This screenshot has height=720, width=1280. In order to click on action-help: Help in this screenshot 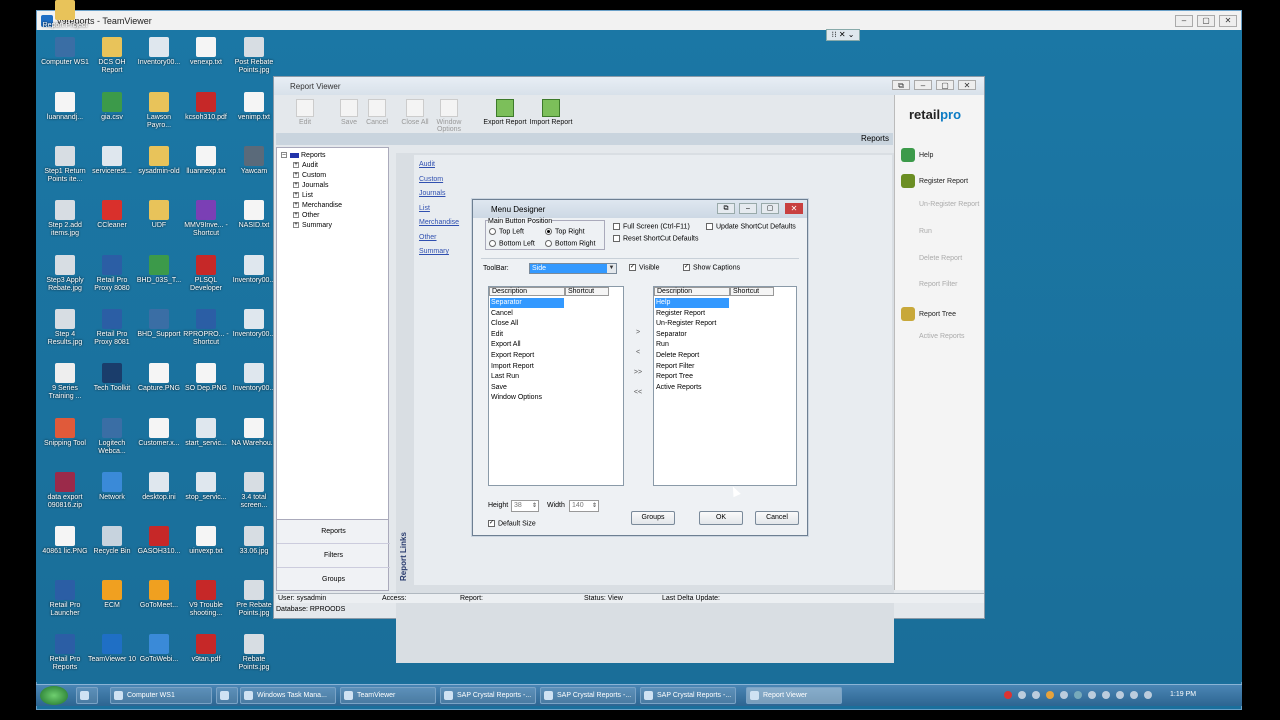, I will do `click(917, 155)`.